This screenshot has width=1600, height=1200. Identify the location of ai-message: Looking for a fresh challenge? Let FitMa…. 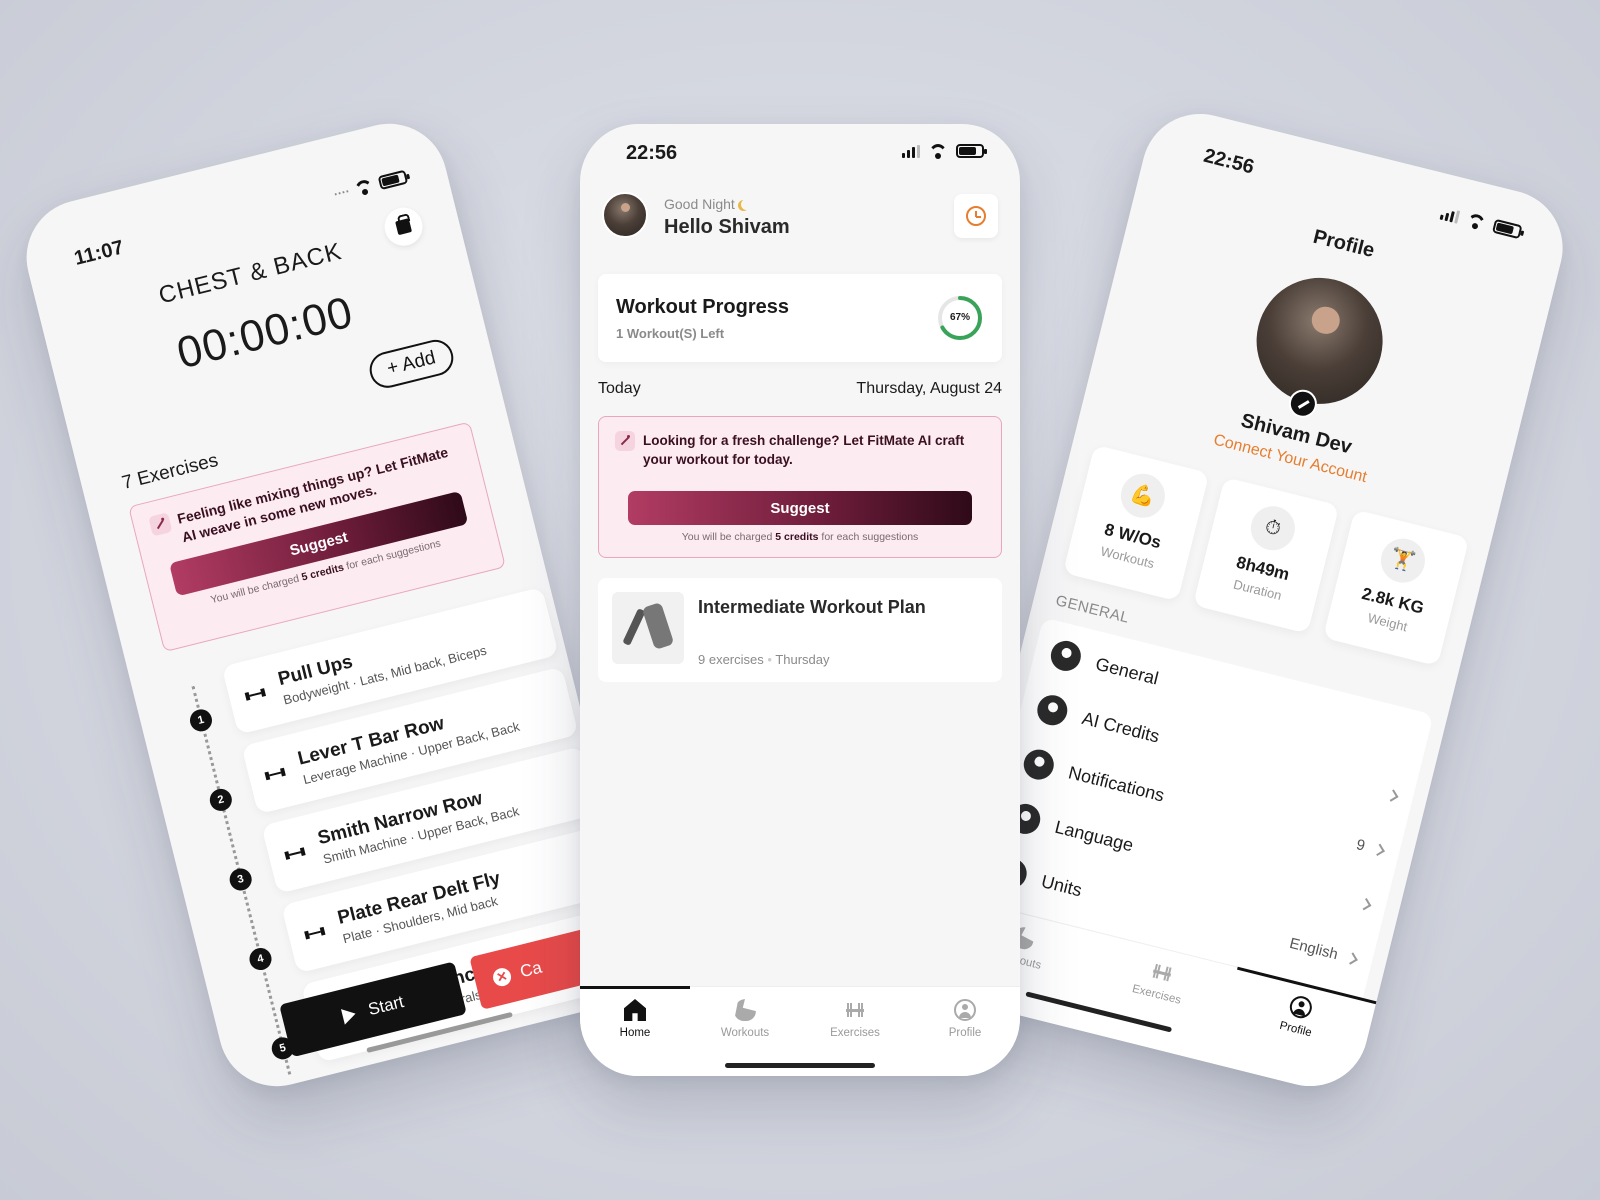
(804, 450).